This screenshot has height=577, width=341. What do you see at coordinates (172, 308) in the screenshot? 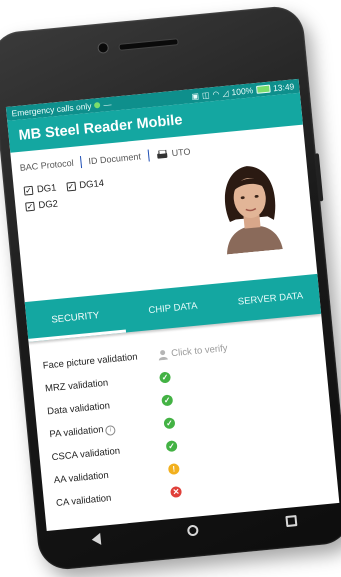
I see `tab-chip-data-label: CHIP DATA` at bounding box center [172, 308].